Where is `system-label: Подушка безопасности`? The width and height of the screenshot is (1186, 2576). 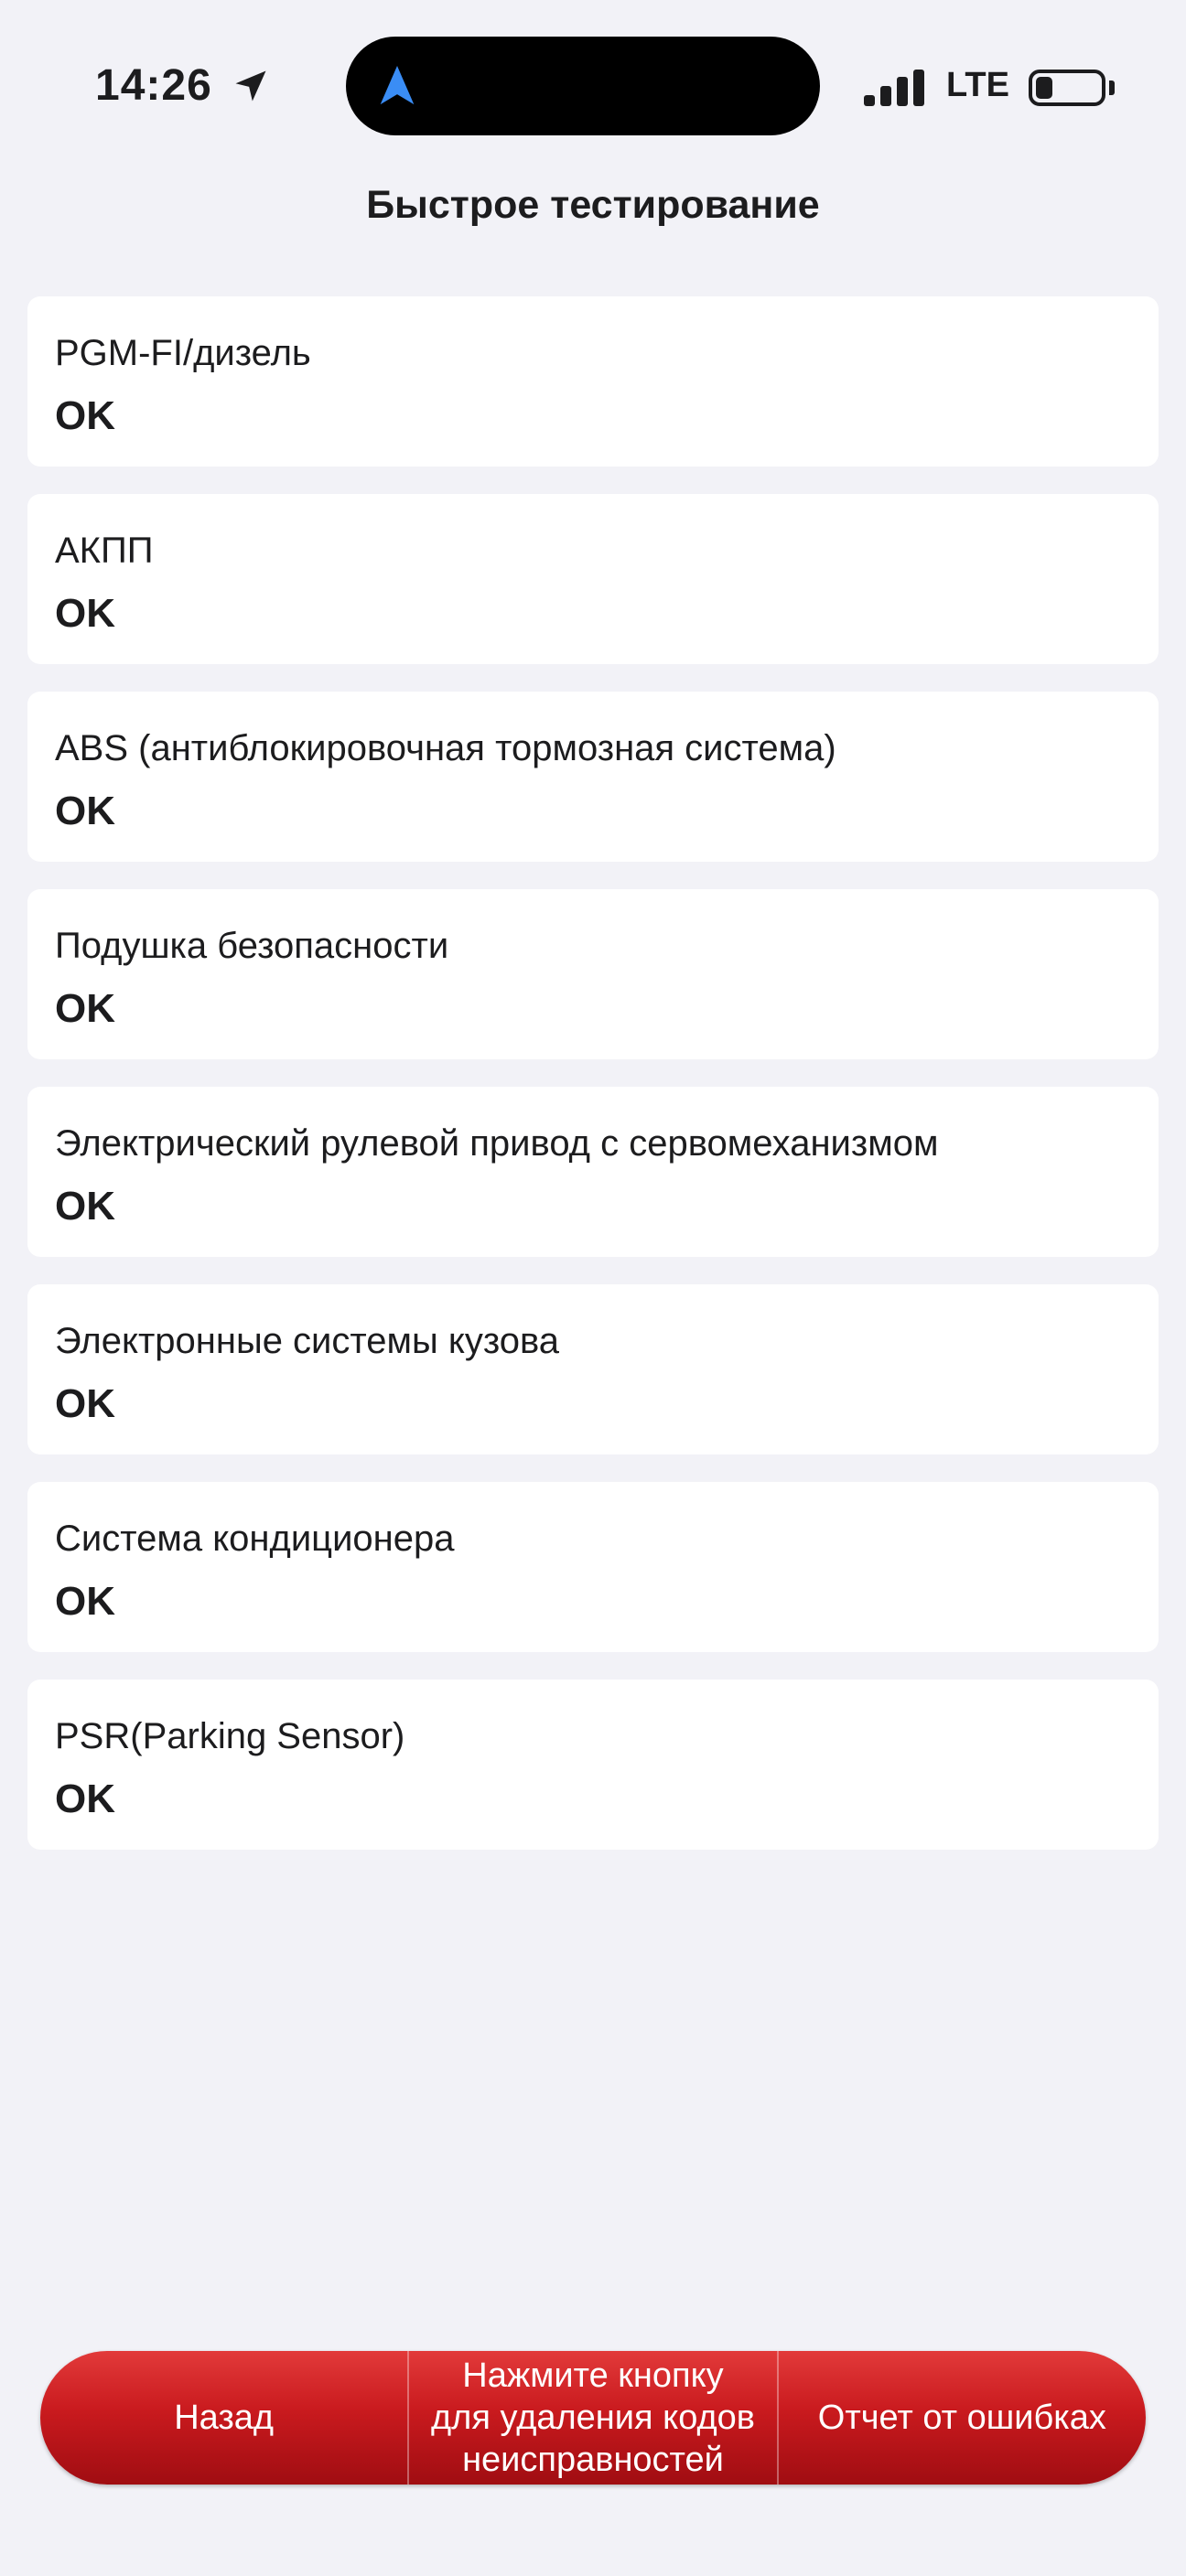 system-label: Подушка безопасности is located at coordinates (252, 946).